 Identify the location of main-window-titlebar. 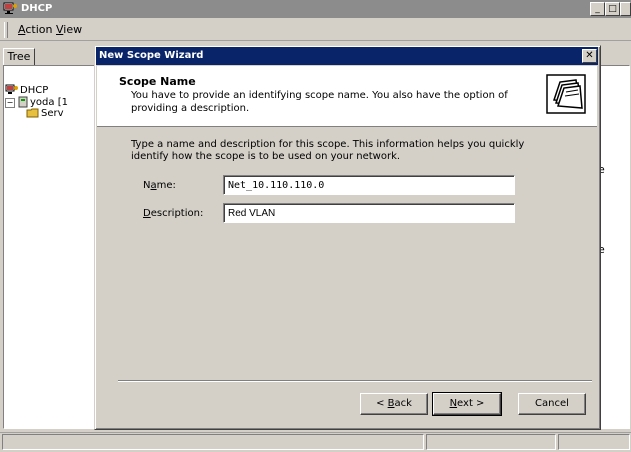
(315, 9).